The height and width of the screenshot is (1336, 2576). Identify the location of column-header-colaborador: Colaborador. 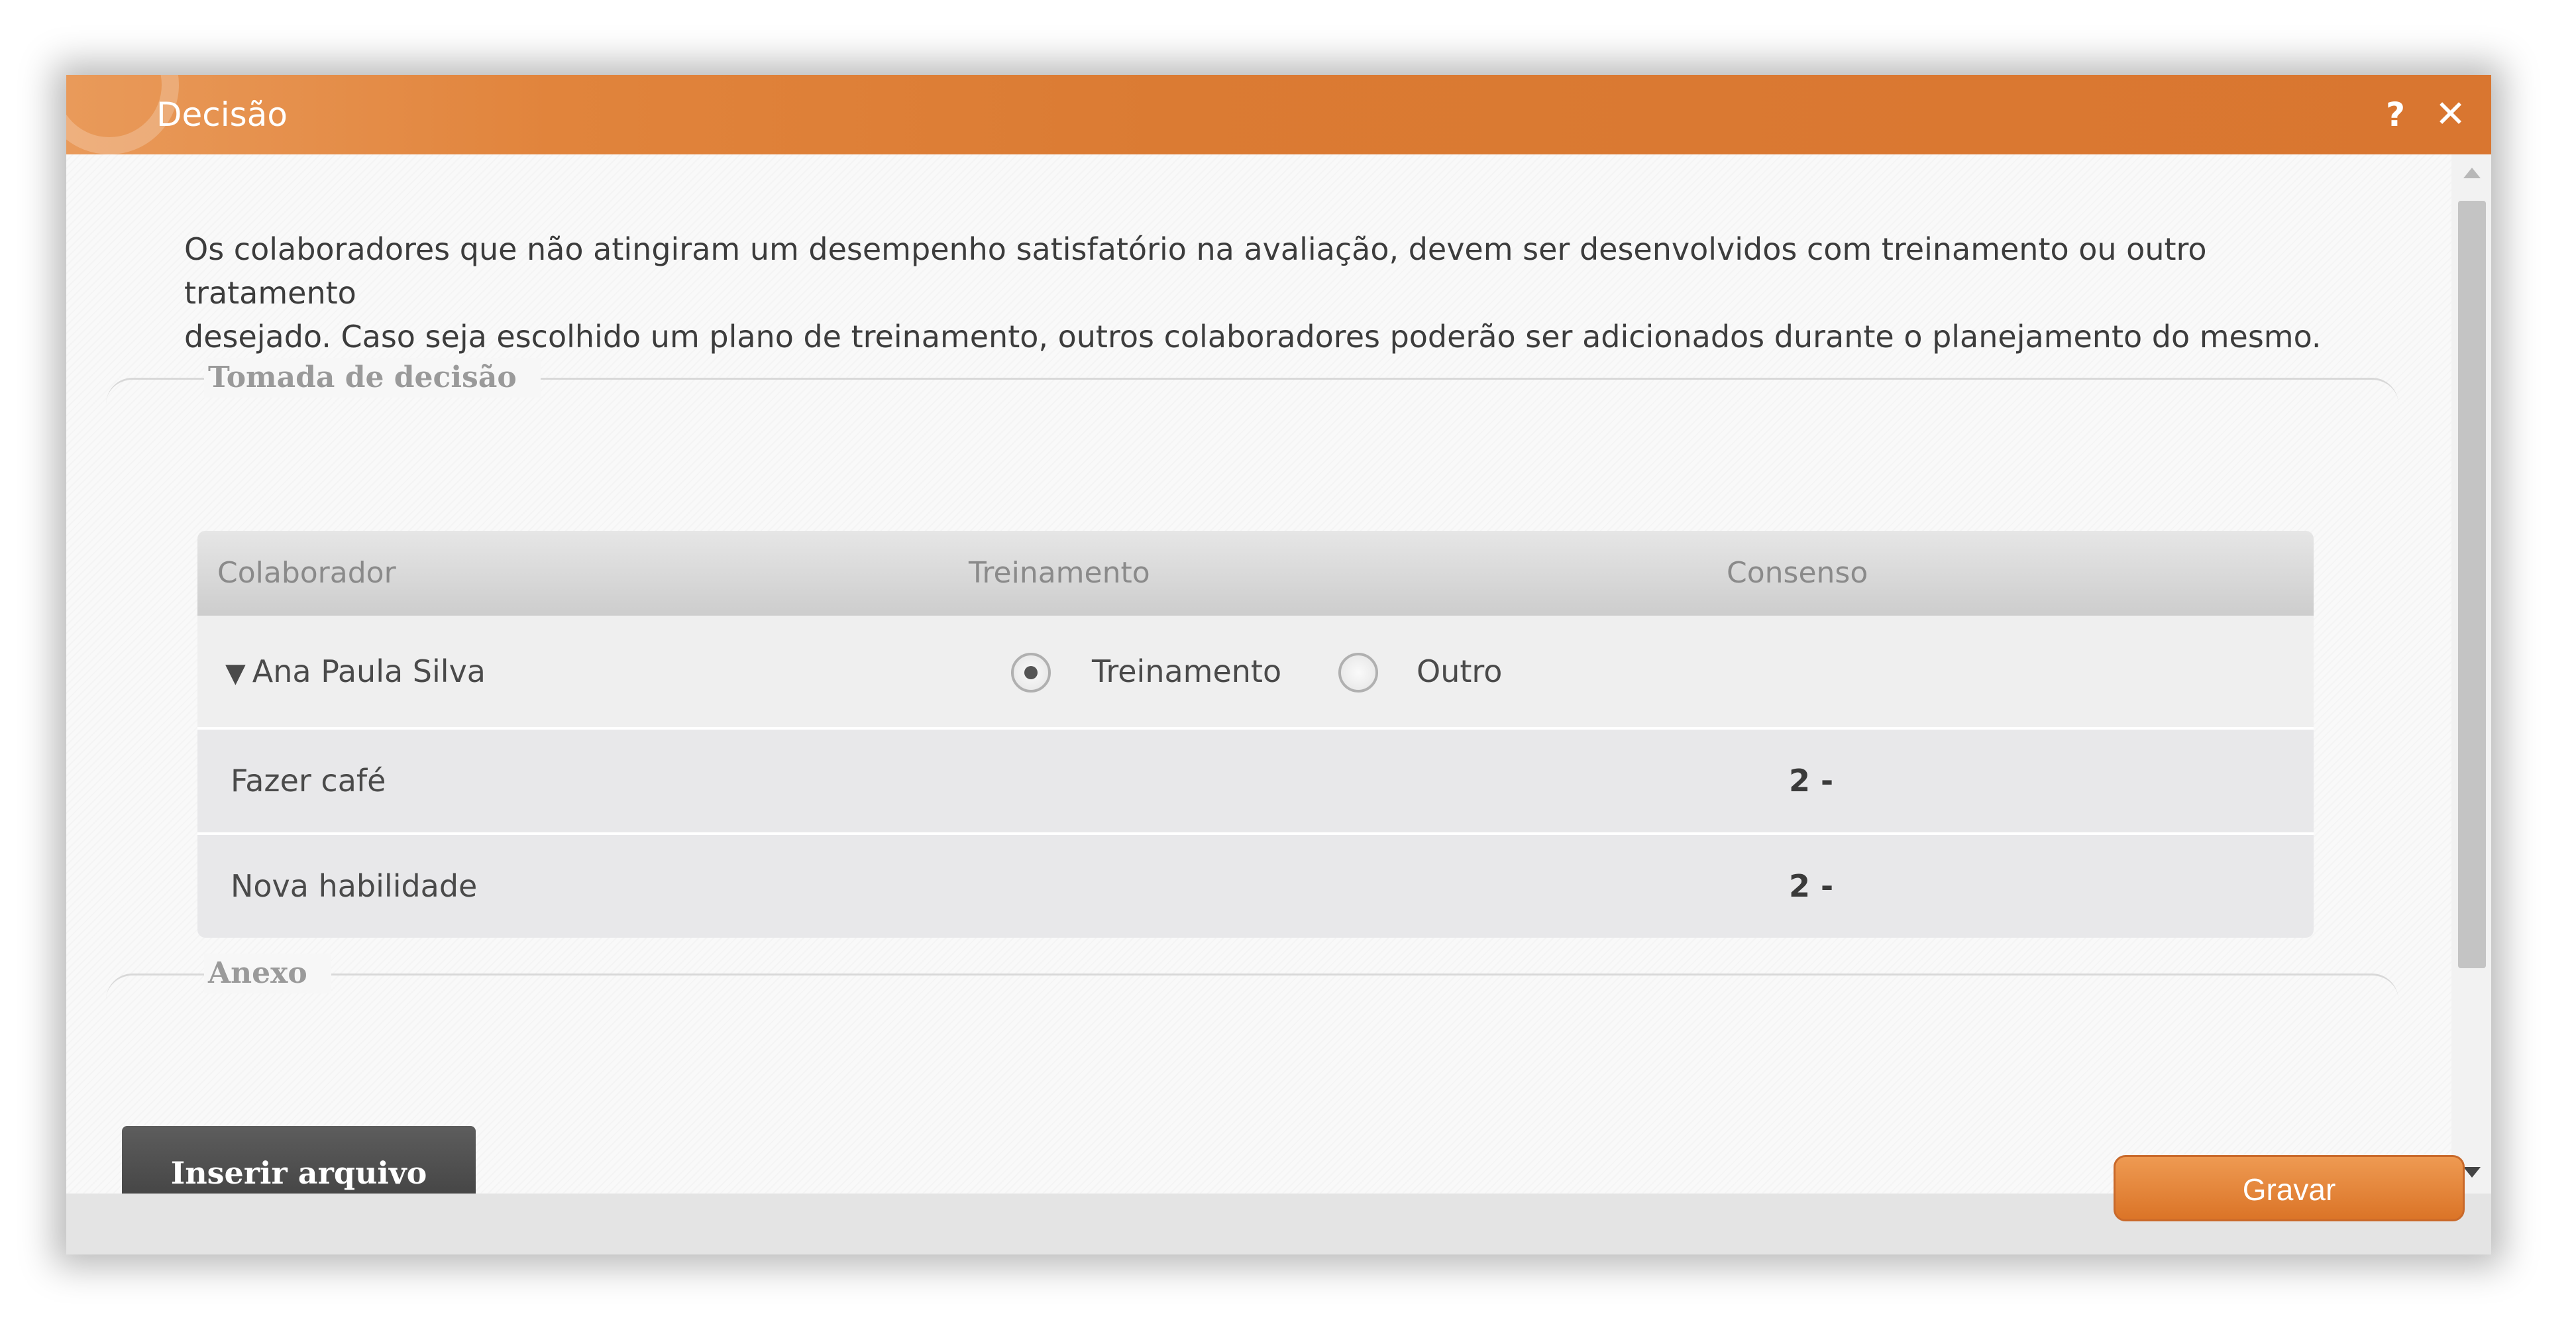
(306, 573).